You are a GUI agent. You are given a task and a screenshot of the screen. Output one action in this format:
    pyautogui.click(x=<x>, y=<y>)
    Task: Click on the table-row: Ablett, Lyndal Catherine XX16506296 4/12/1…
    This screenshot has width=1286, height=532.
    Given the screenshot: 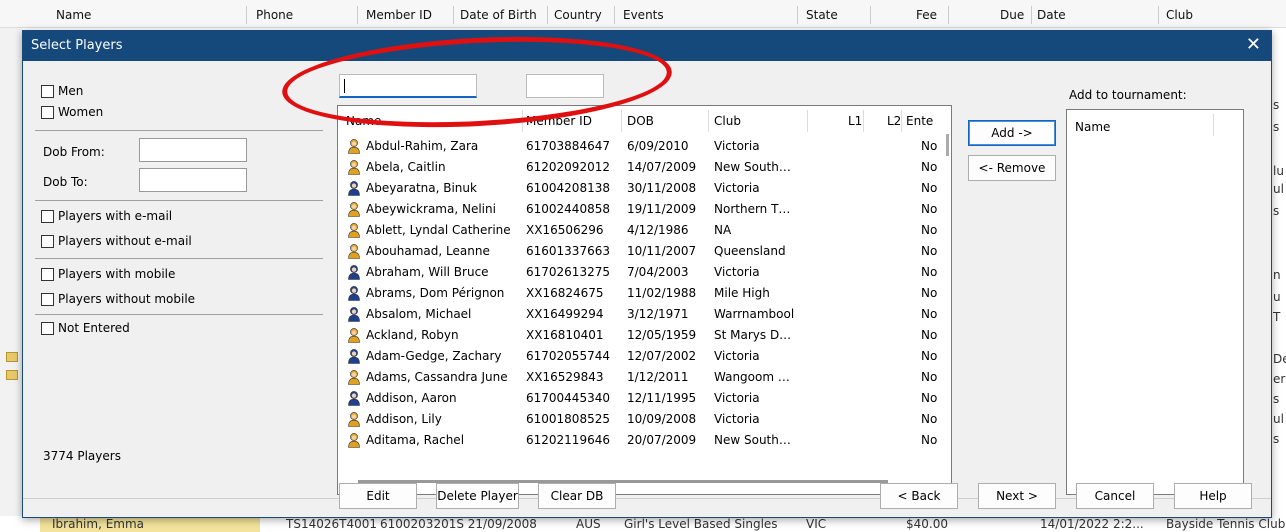 What is the action you would take?
    pyautogui.click(x=640, y=230)
    